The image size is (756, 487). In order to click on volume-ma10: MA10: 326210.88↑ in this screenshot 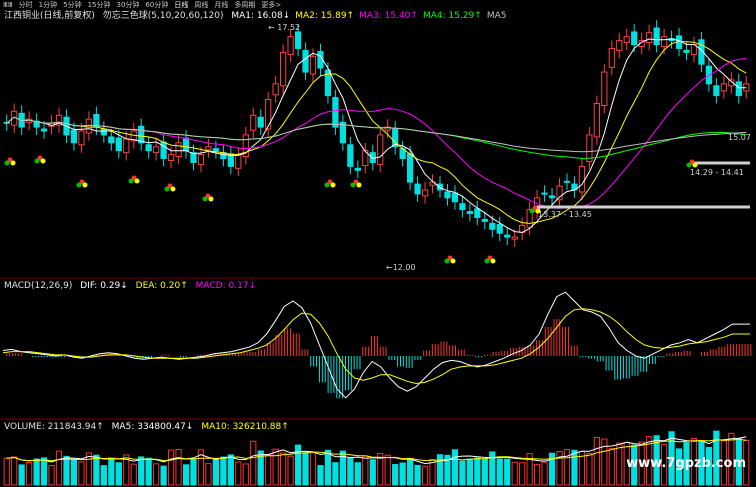, I will do `click(245, 427)`.